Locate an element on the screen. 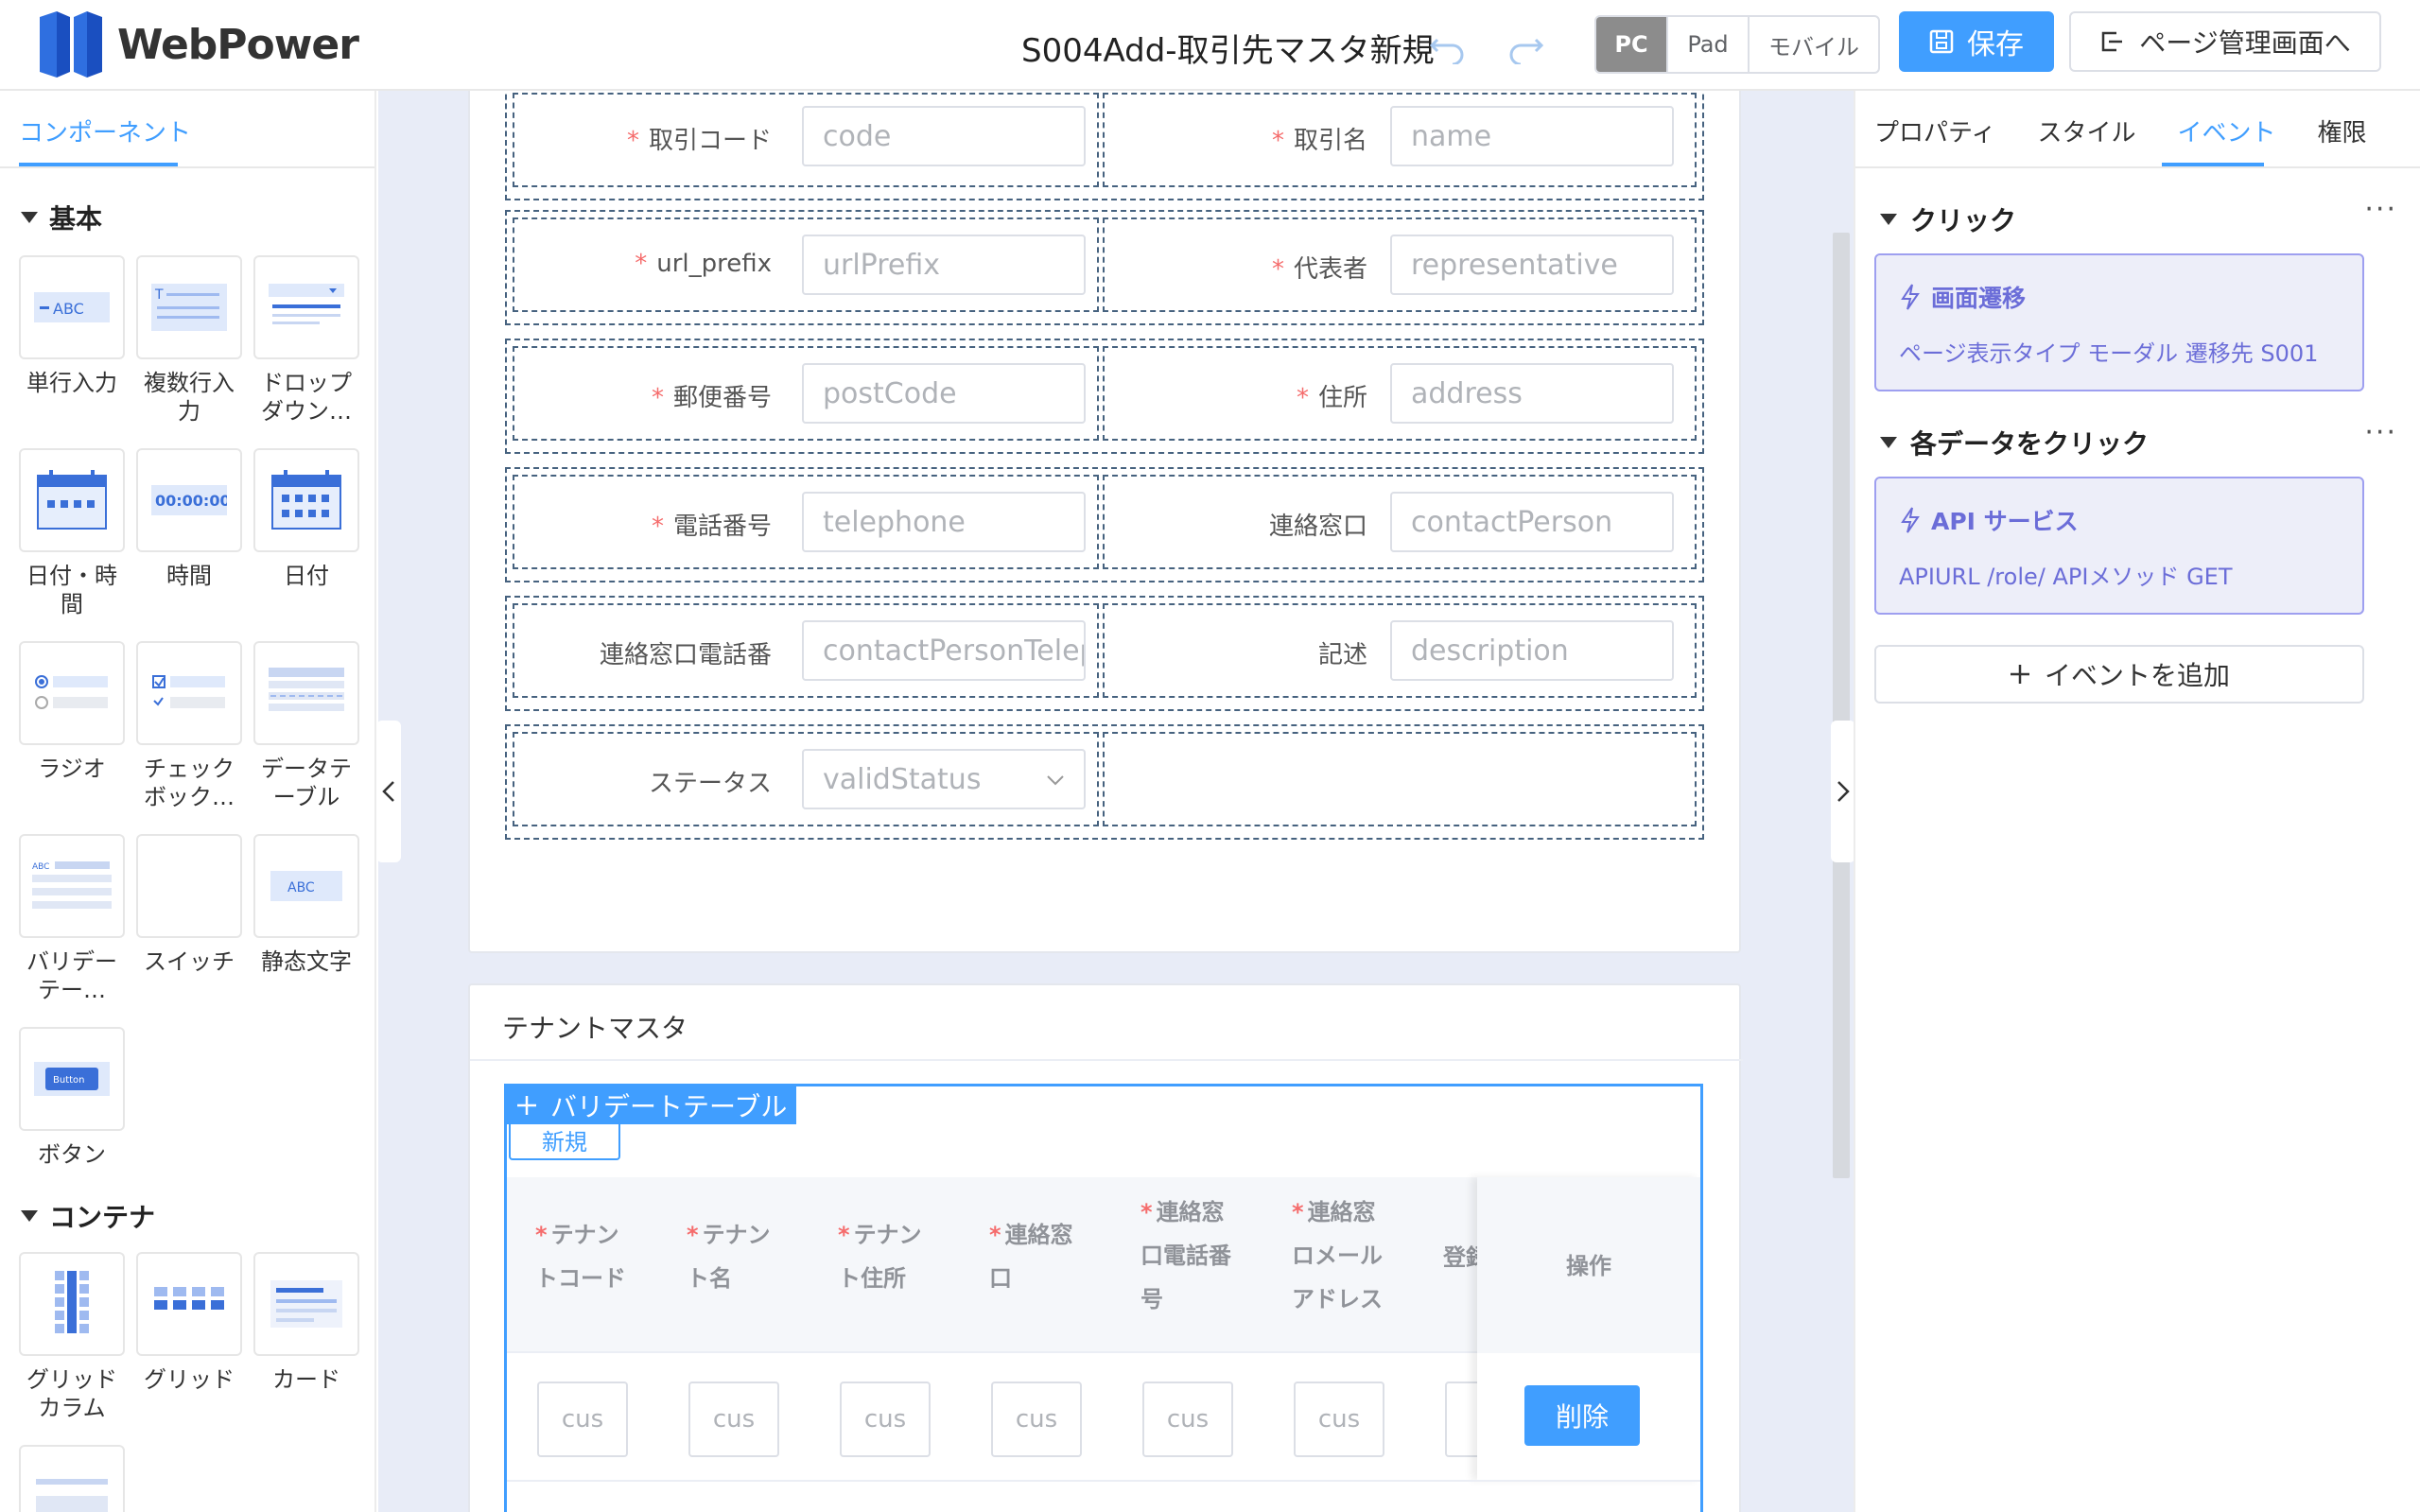 The width and height of the screenshot is (2420, 1512). table-icon is located at coordinates (307, 689).